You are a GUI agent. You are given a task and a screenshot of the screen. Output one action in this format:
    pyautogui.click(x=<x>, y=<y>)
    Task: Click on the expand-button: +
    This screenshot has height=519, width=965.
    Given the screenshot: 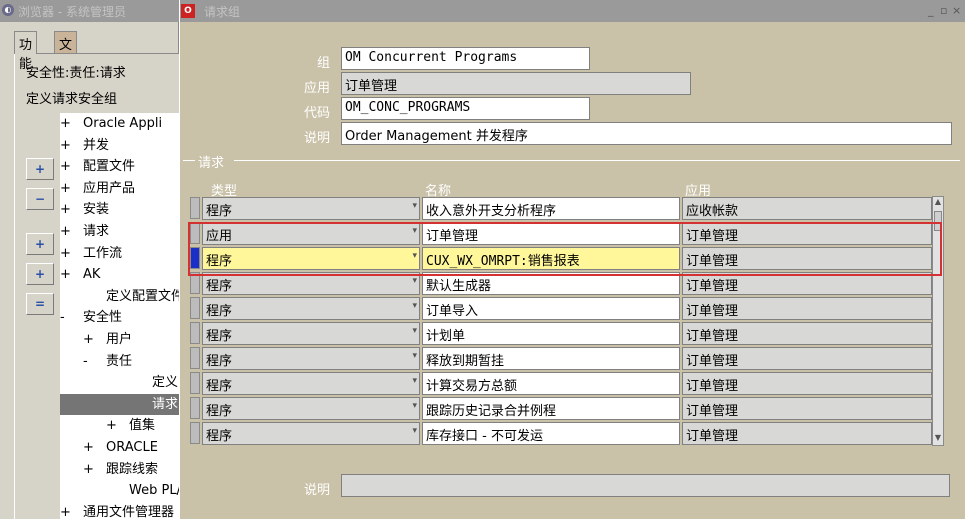 What is the action you would take?
    pyautogui.click(x=40, y=169)
    